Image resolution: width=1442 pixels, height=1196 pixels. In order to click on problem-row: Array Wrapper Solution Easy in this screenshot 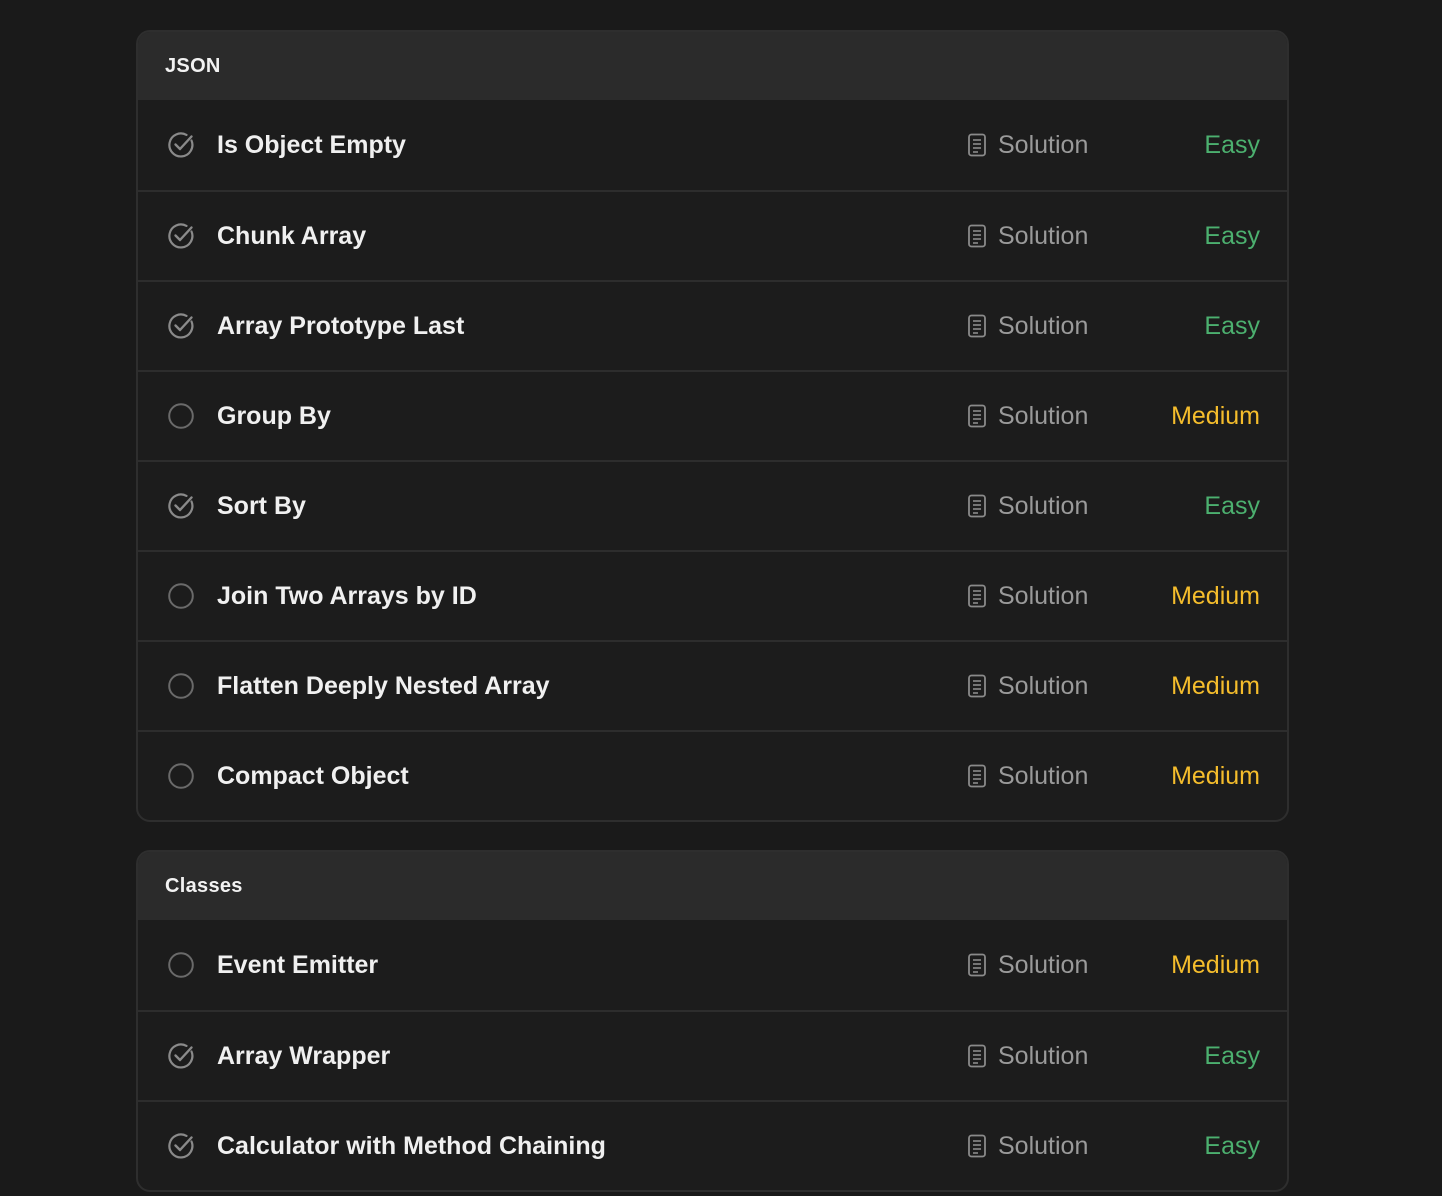, I will do `click(712, 1055)`.